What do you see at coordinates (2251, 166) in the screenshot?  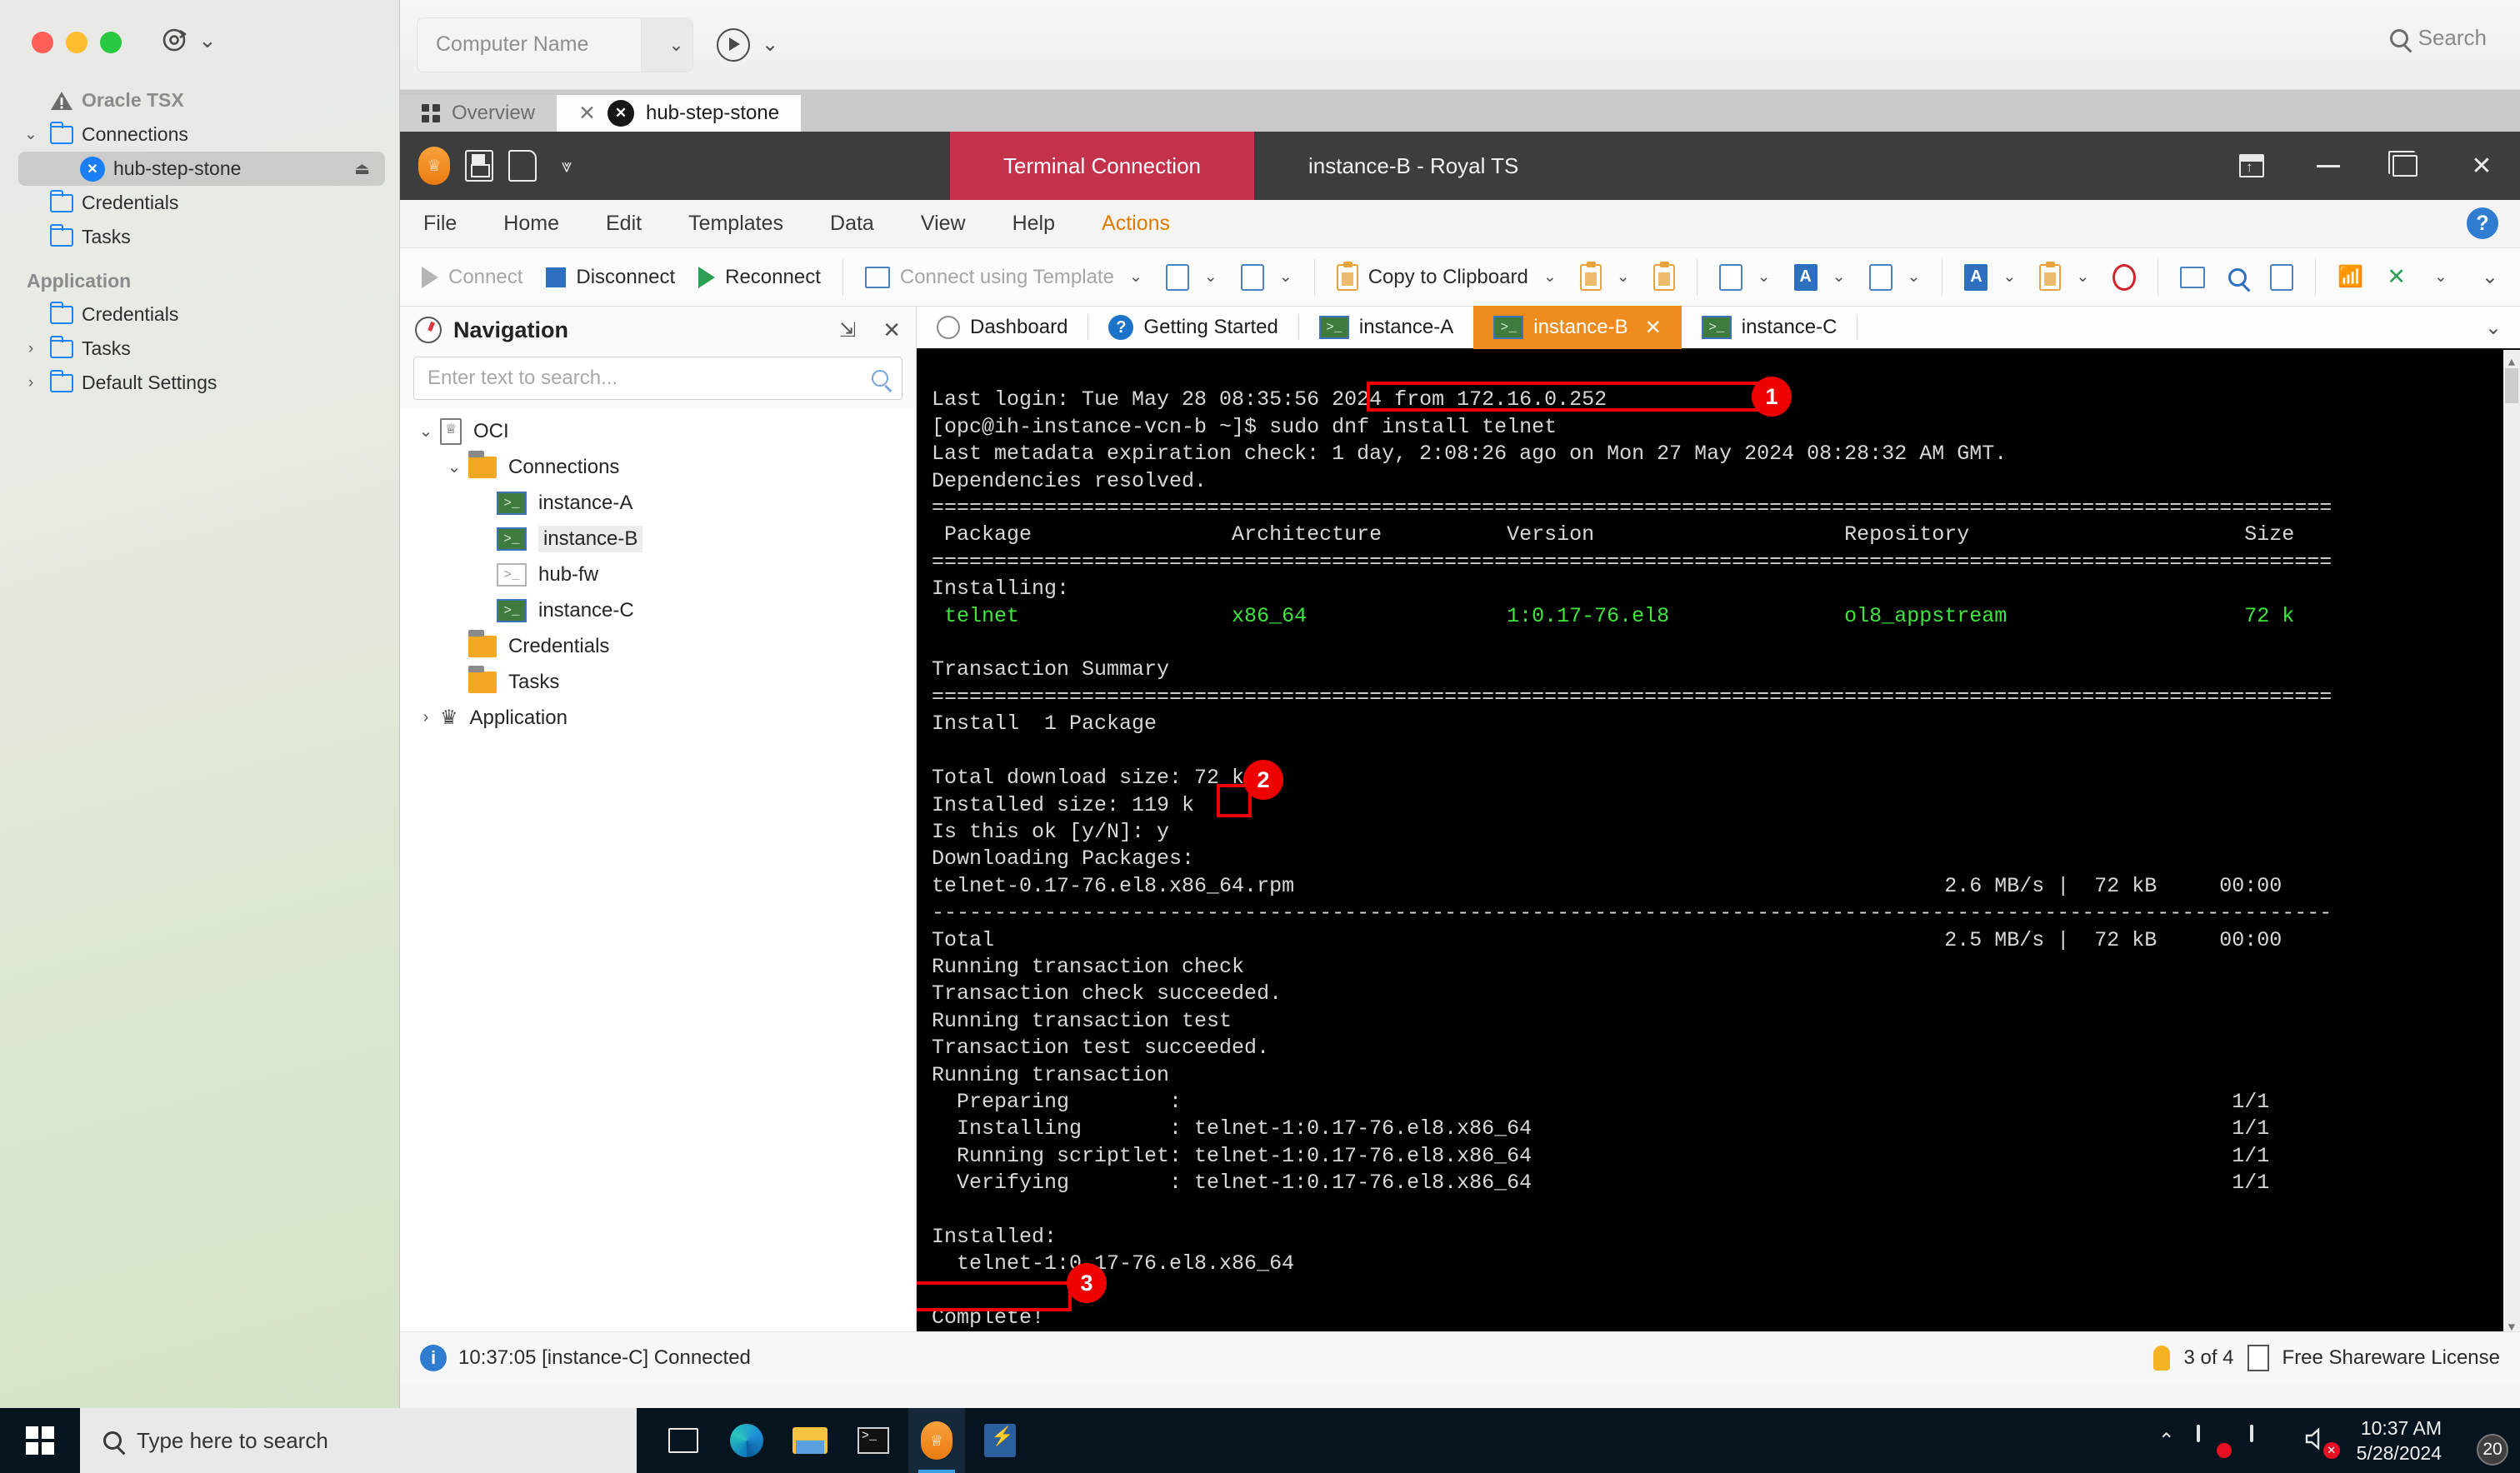 I see `popout-icon` at bounding box center [2251, 166].